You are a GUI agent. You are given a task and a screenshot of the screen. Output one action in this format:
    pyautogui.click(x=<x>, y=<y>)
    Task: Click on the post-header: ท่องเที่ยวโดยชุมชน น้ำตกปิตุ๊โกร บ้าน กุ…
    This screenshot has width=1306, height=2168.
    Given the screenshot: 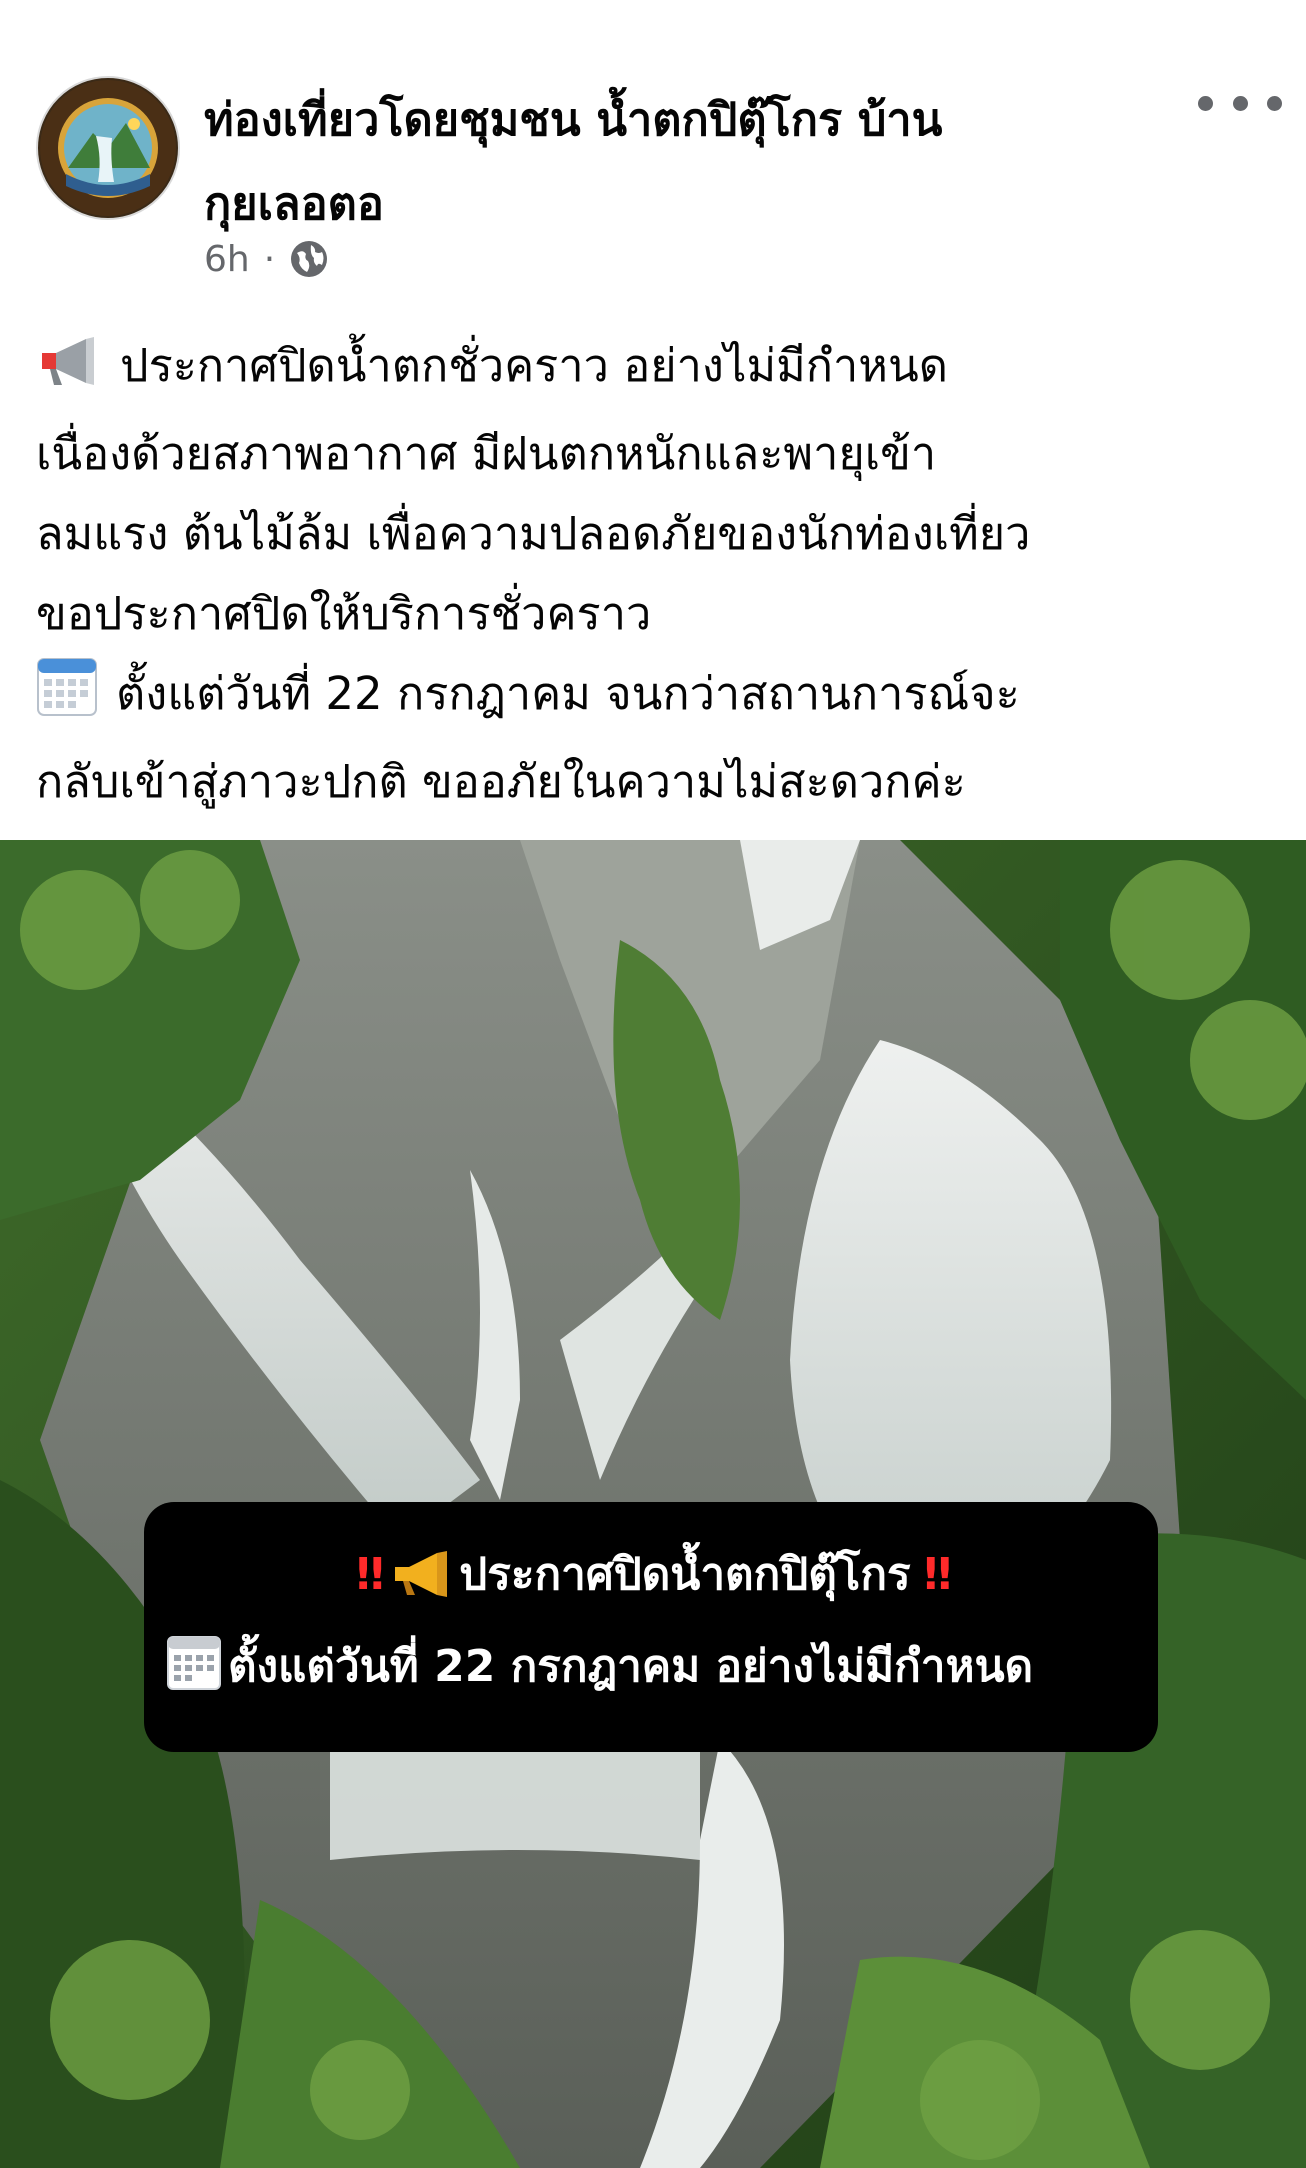 What is the action you would take?
    pyautogui.click(x=653, y=150)
    